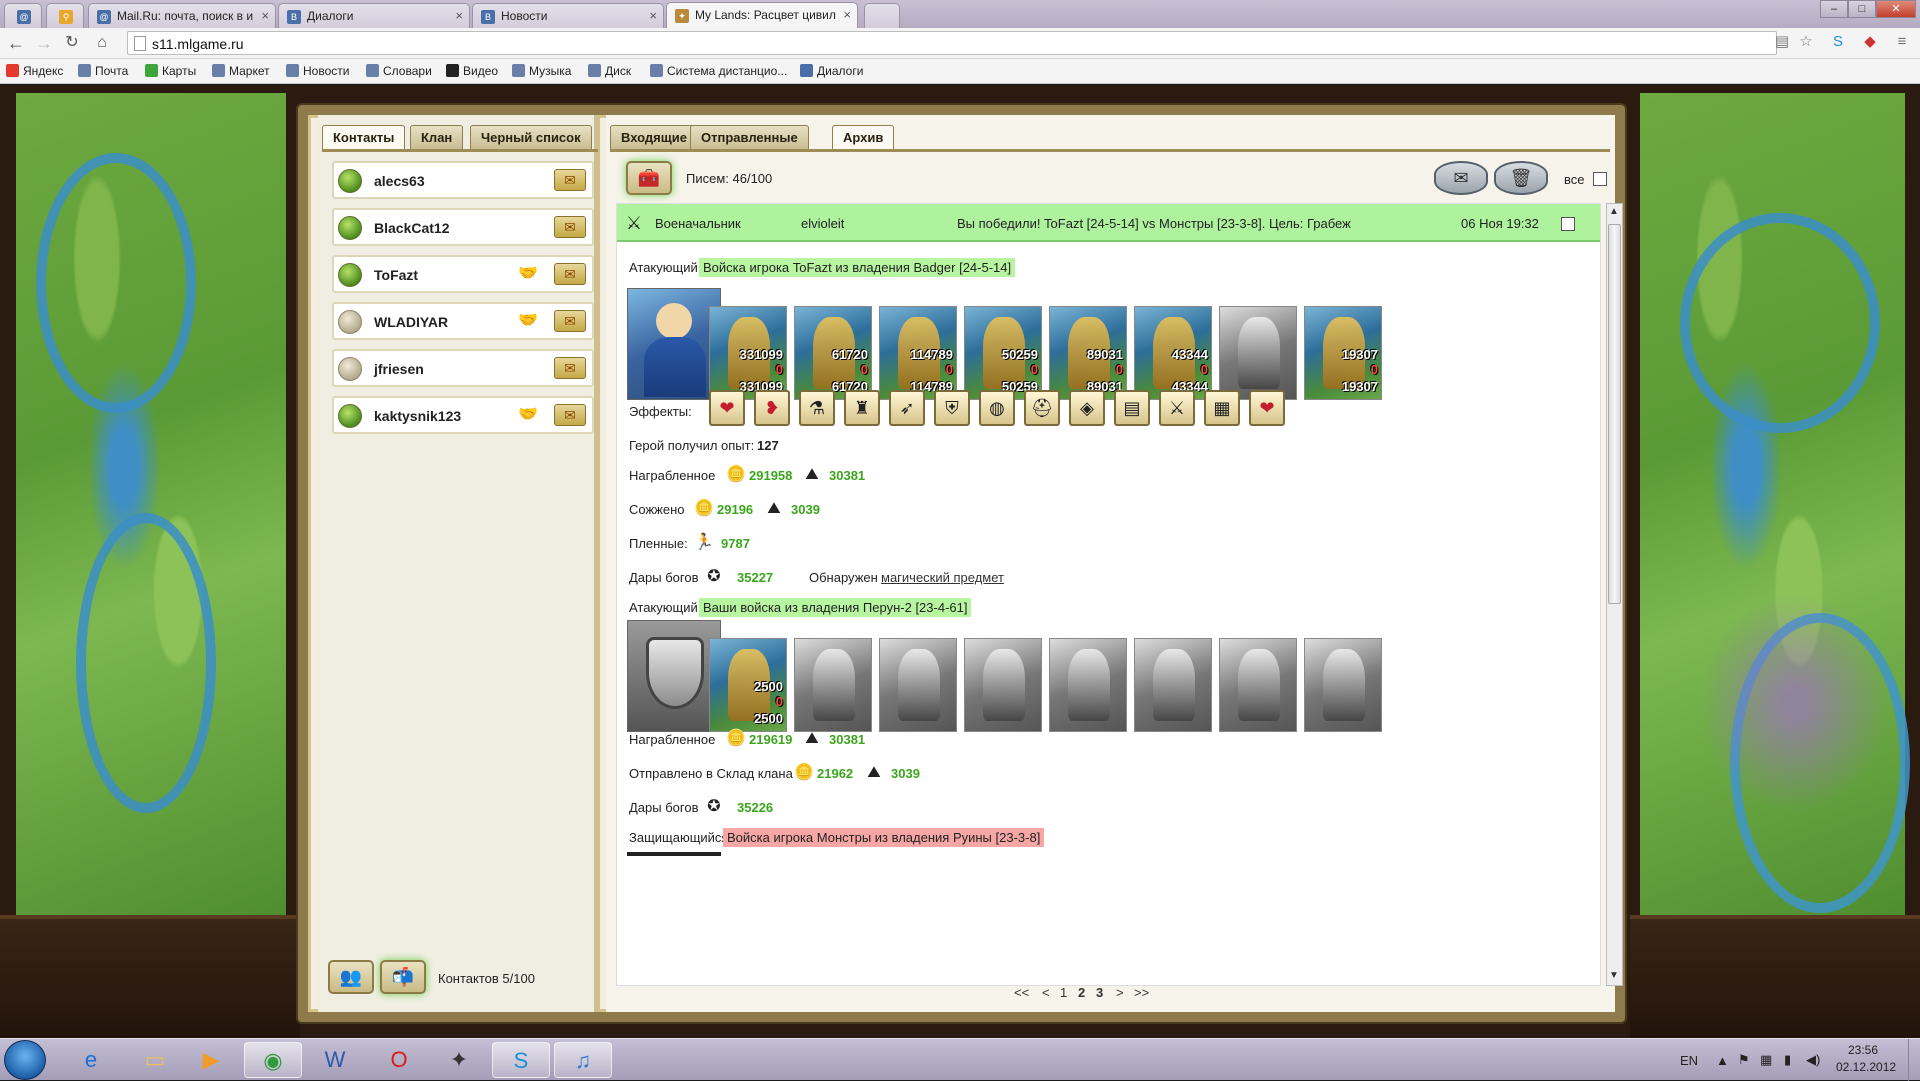  What do you see at coordinates (23, 15) in the screenshot?
I see `browser-tab-pinned-1: @` at bounding box center [23, 15].